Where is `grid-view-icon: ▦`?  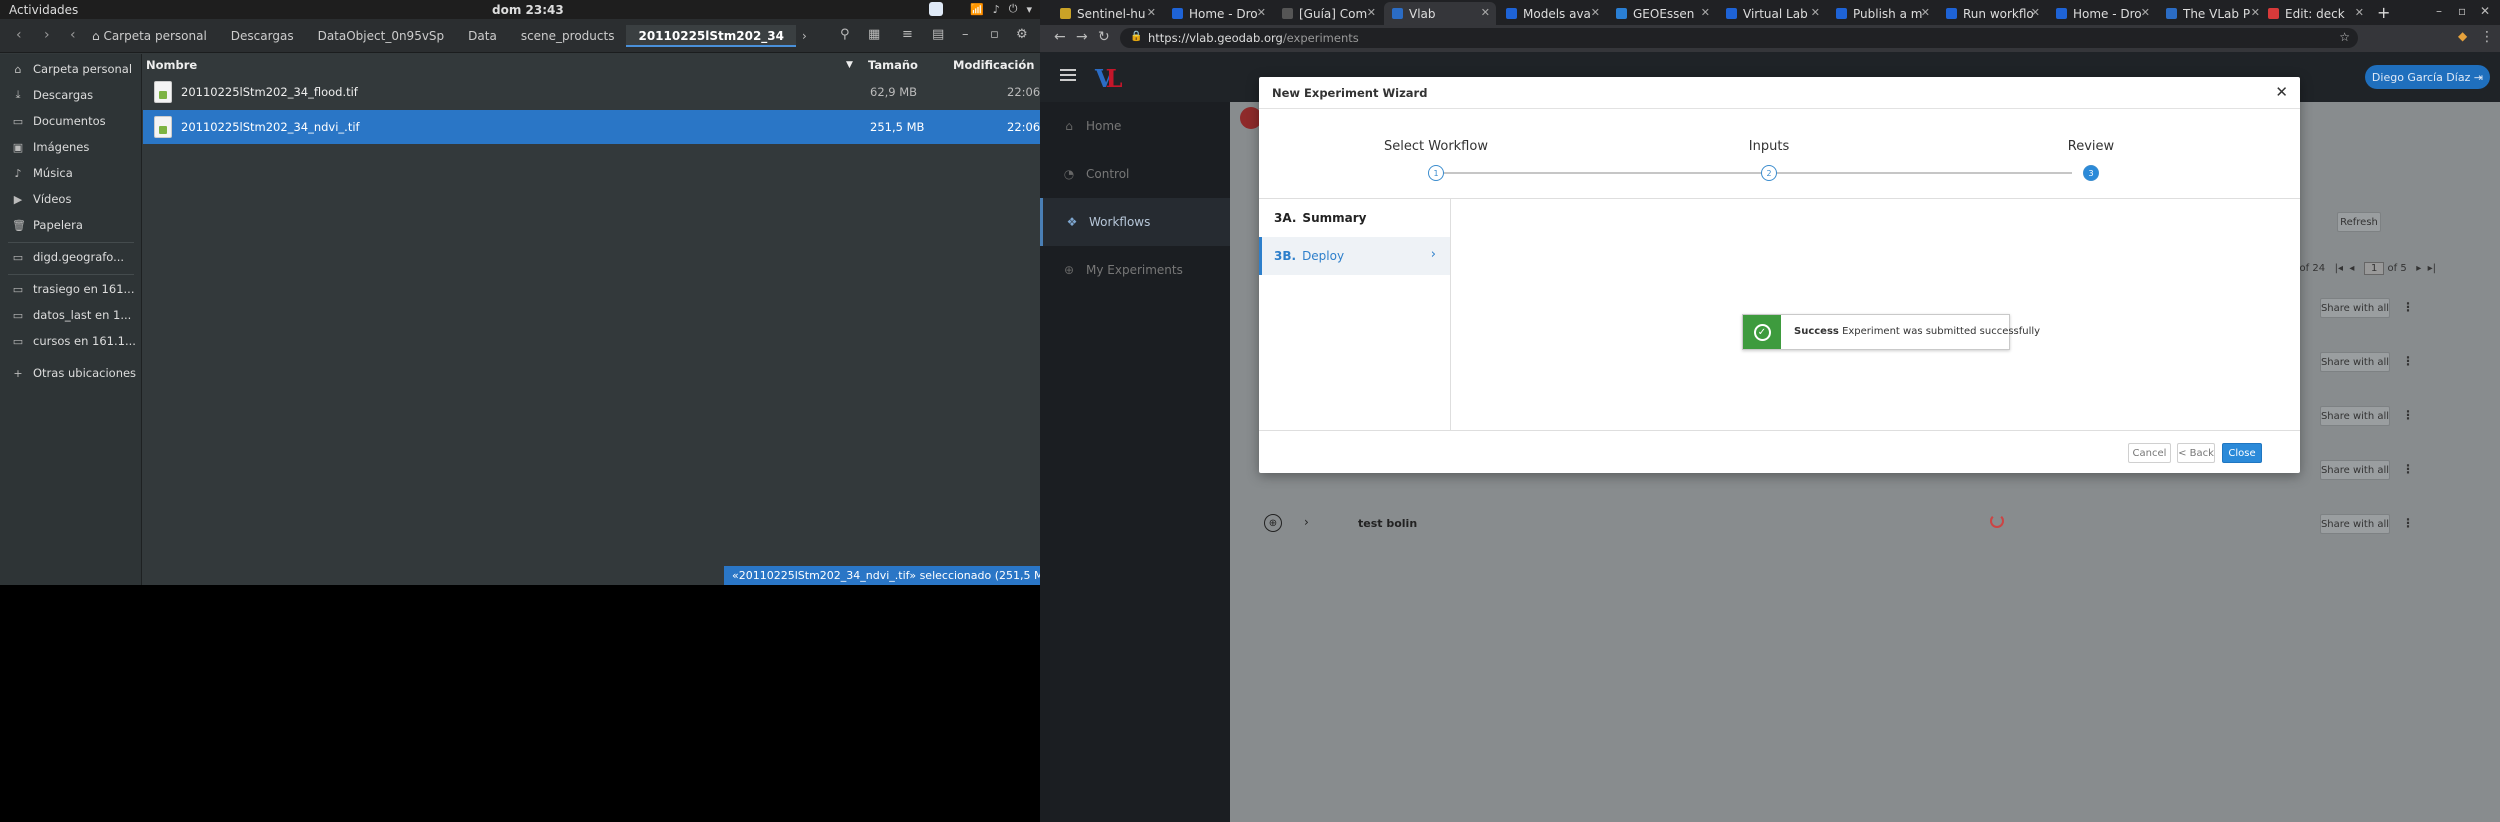 grid-view-icon: ▦ is located at coordinates (874, 34).